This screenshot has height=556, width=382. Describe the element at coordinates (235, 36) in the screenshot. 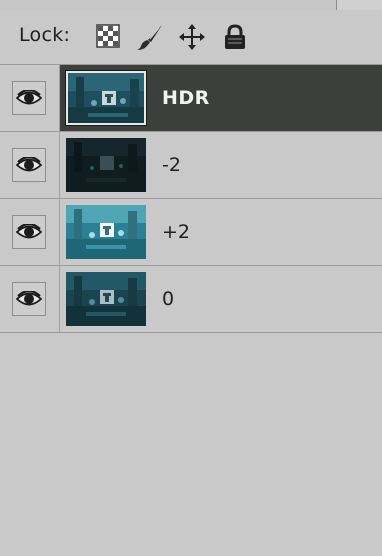

I see `lock-all-icon` at that location.